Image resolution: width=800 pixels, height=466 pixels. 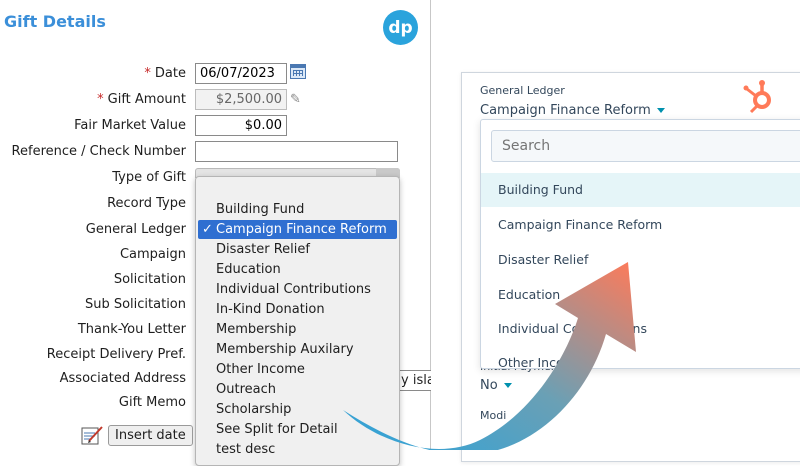 I want to click on reference-check-number-label: Reference / Check Number, so click(x=98, y=151).